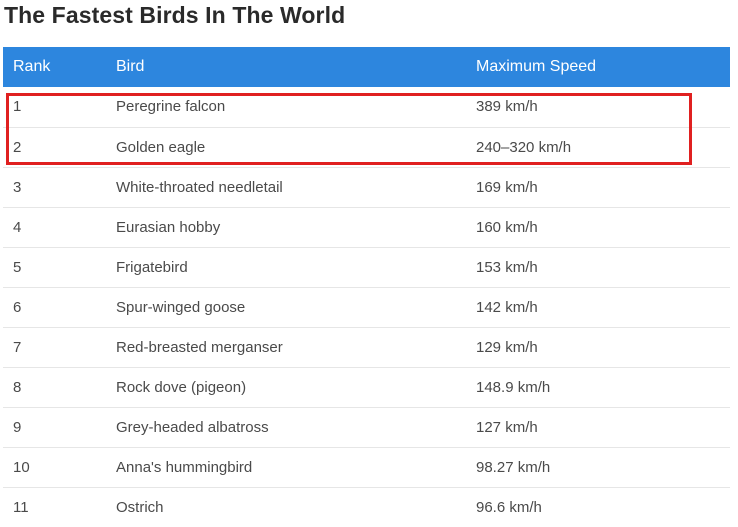 The width and height of the screenshot is (738, 527). I want to click on cell-bird: Anna's hummingbird, so click(286, 467).